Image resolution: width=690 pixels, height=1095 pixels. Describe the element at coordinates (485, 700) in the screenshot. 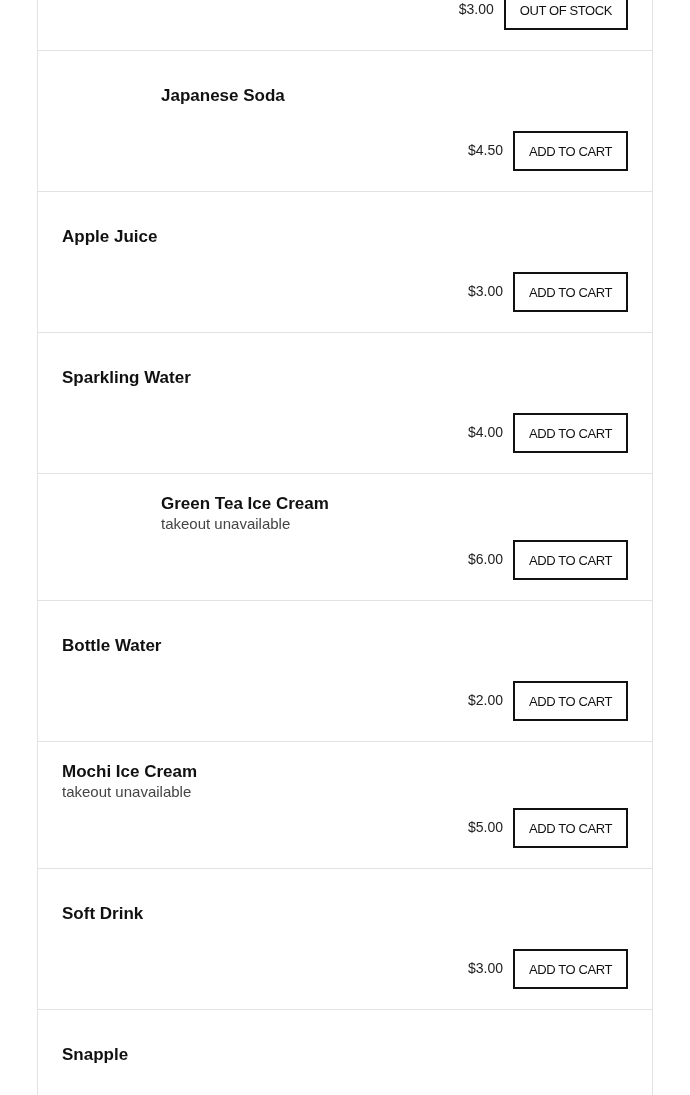

I see `item-price: $2.00` at that location.